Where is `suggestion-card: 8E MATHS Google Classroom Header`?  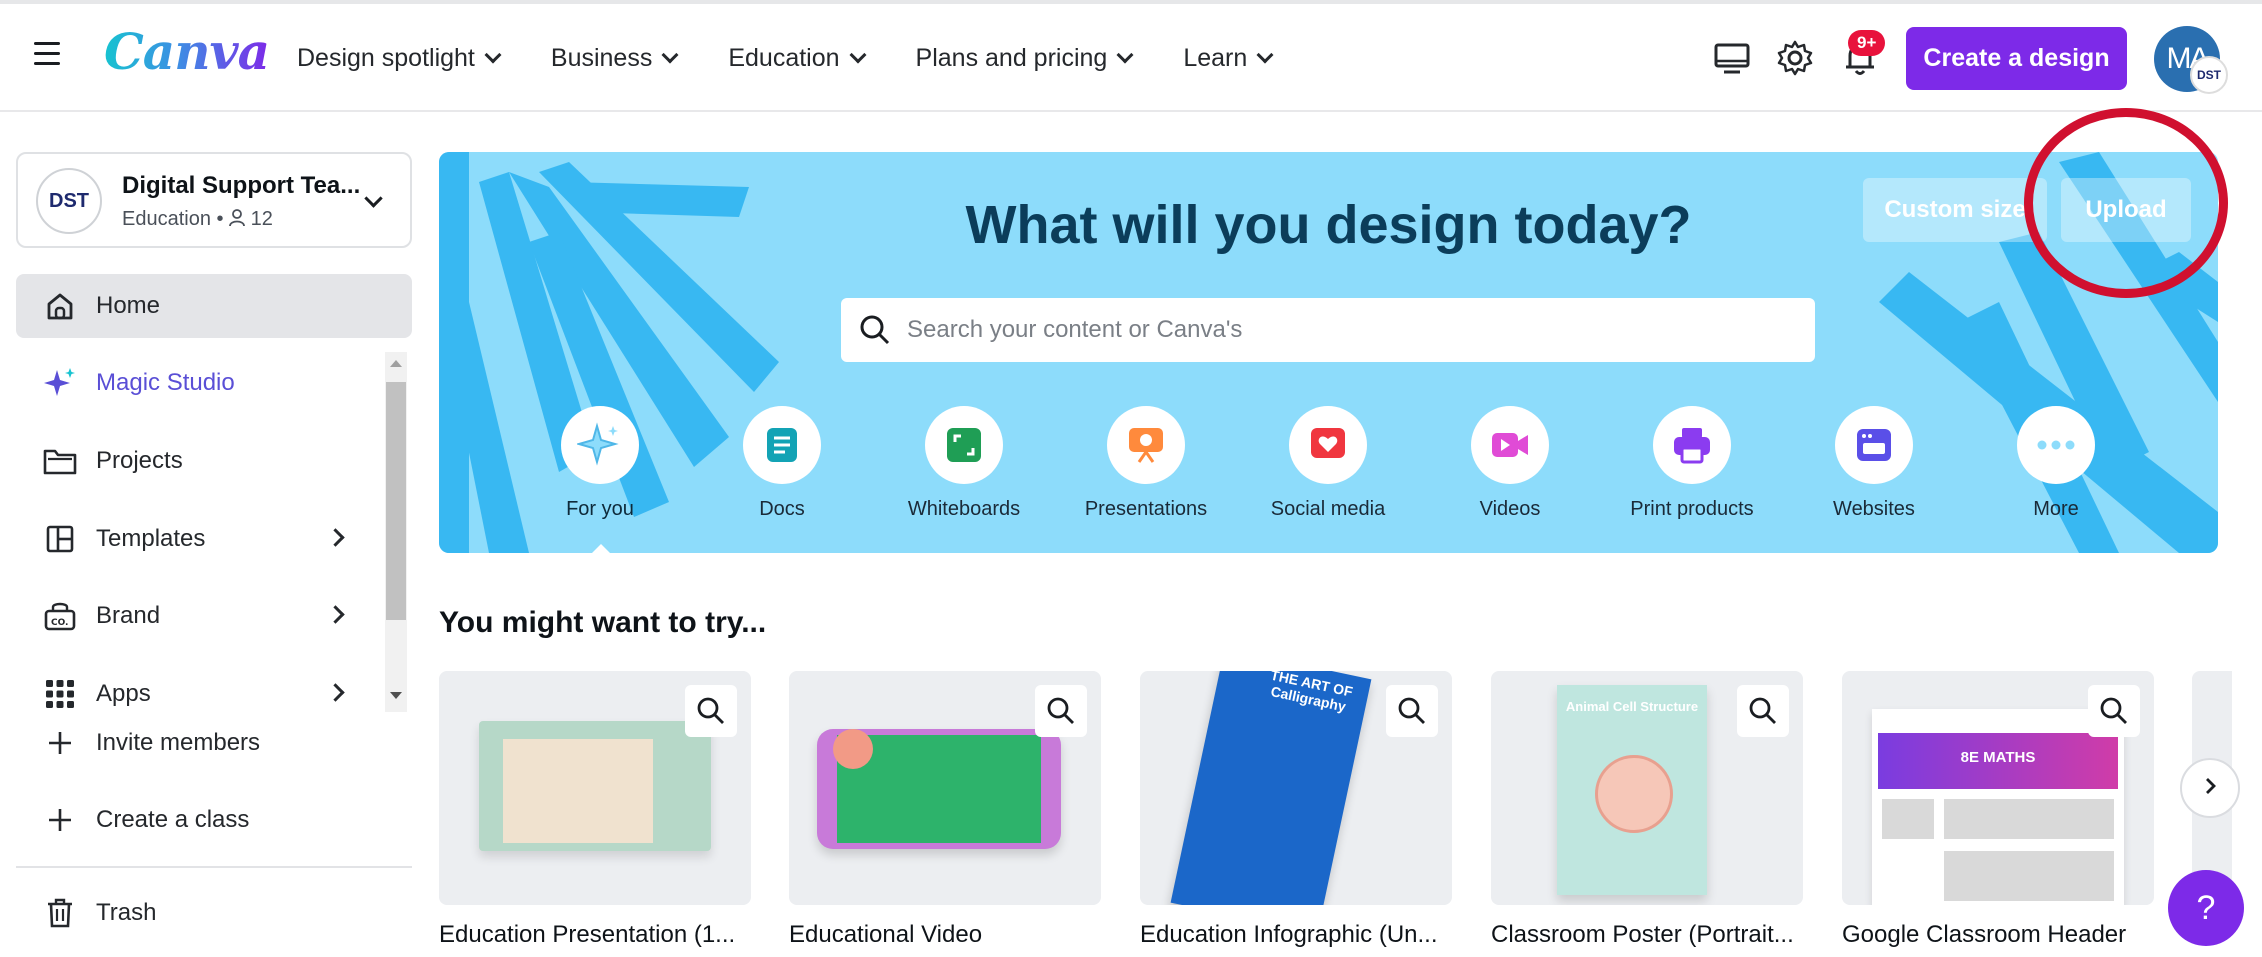 suggestion-card: 8E MATHS Google Classroom Header is located at coordinates (1998, 810).